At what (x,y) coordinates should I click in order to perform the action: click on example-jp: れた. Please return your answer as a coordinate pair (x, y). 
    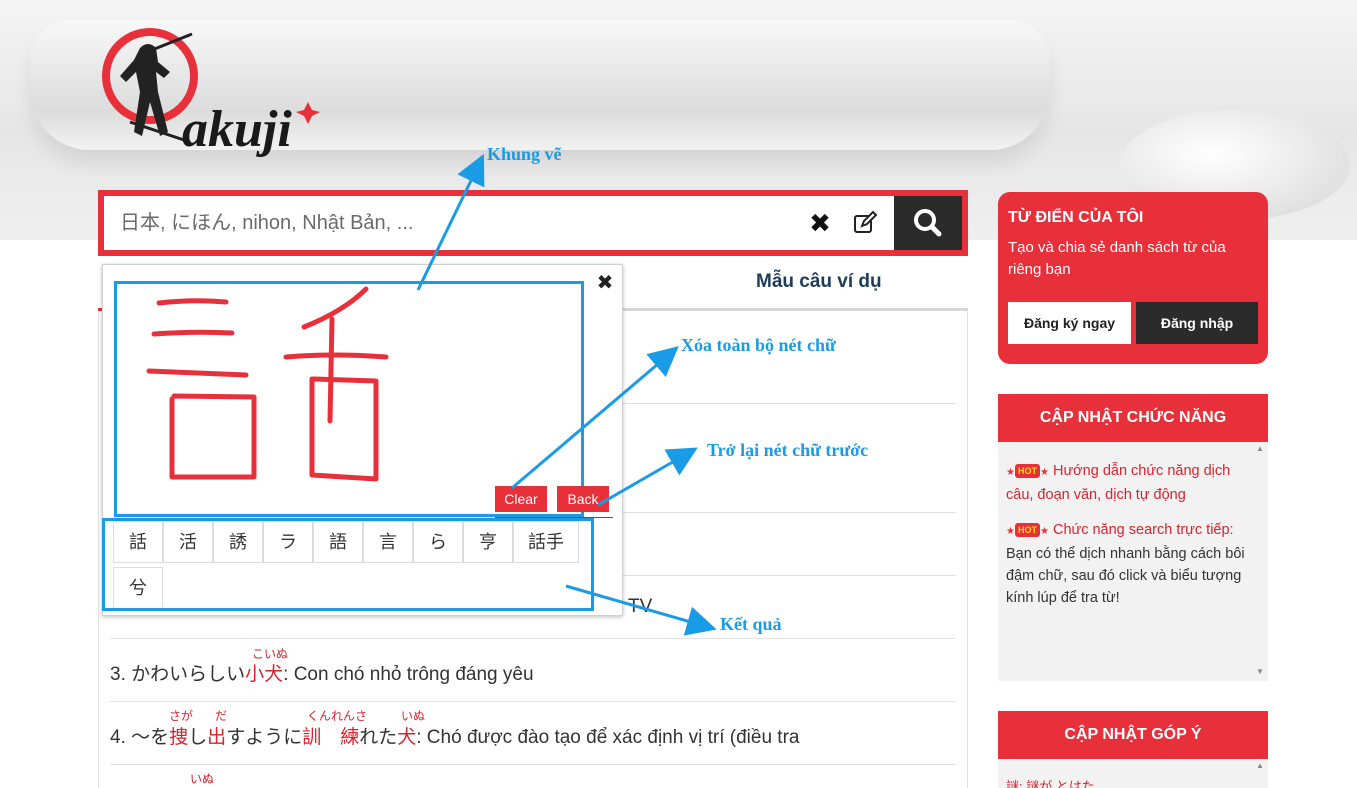
    Looking at the image, I should click on (378, 737).